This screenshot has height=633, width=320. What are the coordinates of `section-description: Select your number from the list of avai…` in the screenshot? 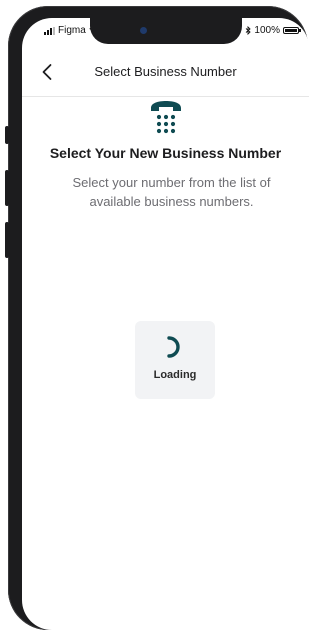 It's located at (171, 192).